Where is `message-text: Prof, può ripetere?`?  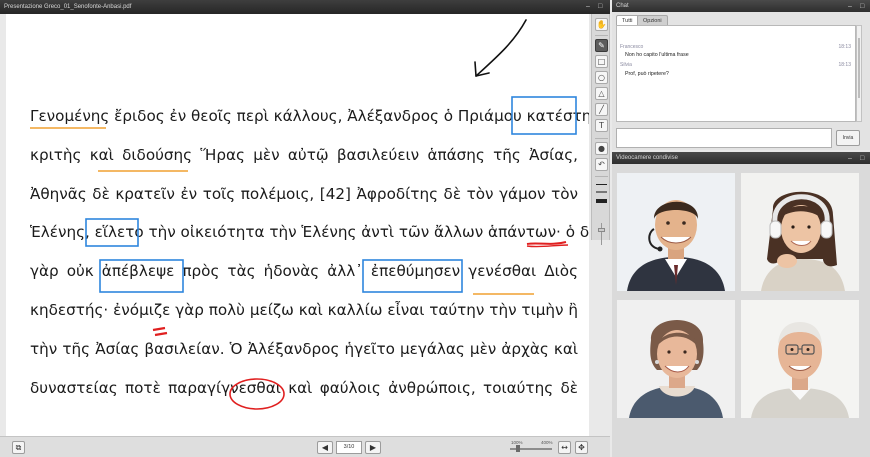 message-text: Prof, può ripetere? is located at coordinates (647, 74).